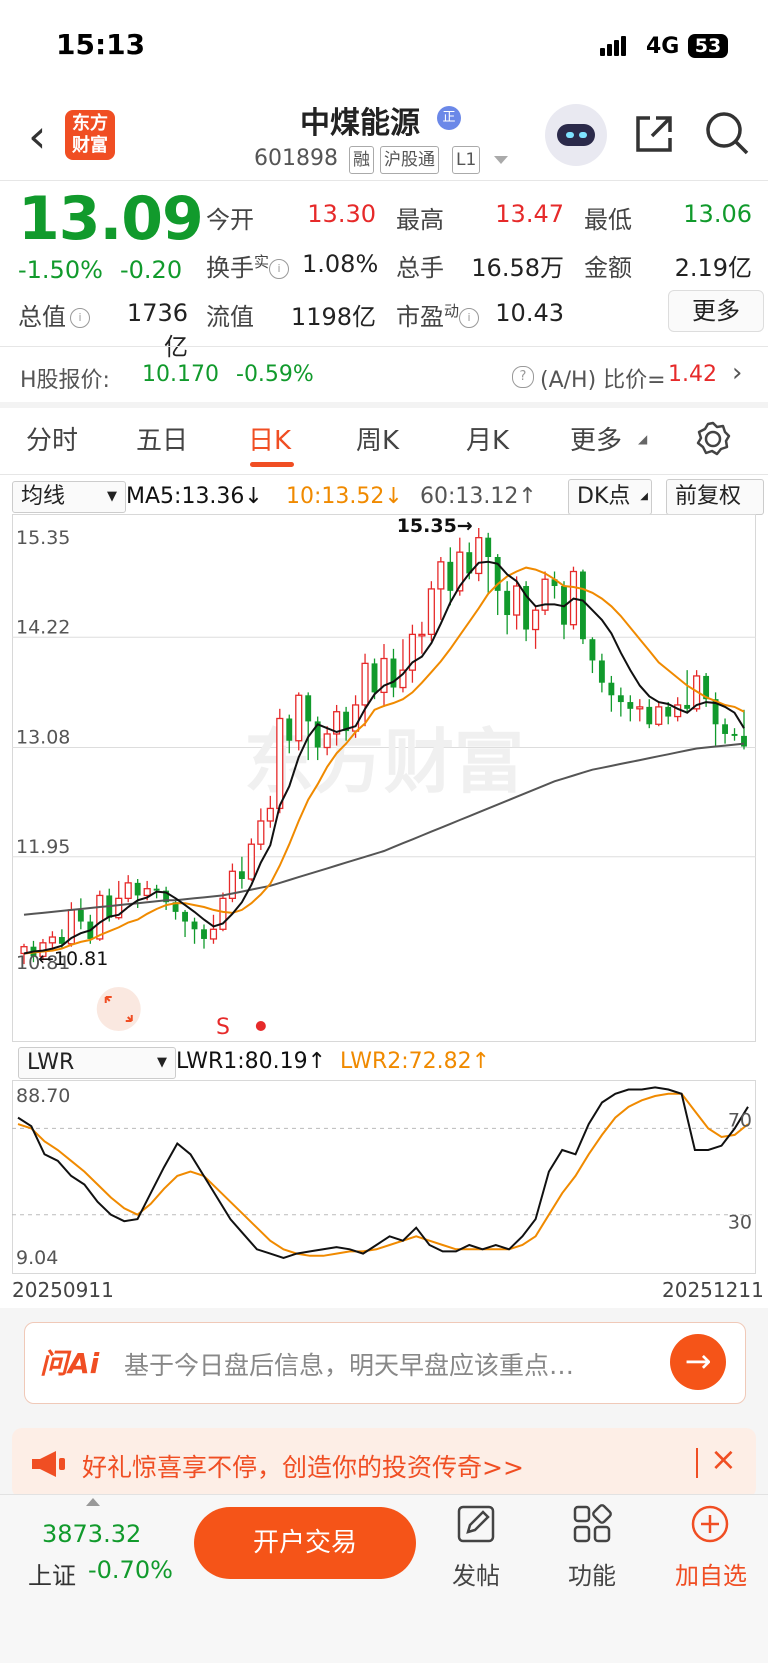  What do you see at coordinates (710, 1524) in the screenshot?
I see `add-watch-icon` at bounding box center [710, 1524].